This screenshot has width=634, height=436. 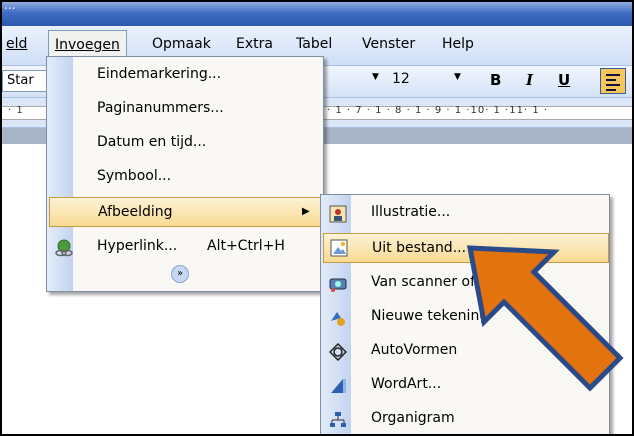 I want to click on underline-button: U, so click(x=564, y=80).